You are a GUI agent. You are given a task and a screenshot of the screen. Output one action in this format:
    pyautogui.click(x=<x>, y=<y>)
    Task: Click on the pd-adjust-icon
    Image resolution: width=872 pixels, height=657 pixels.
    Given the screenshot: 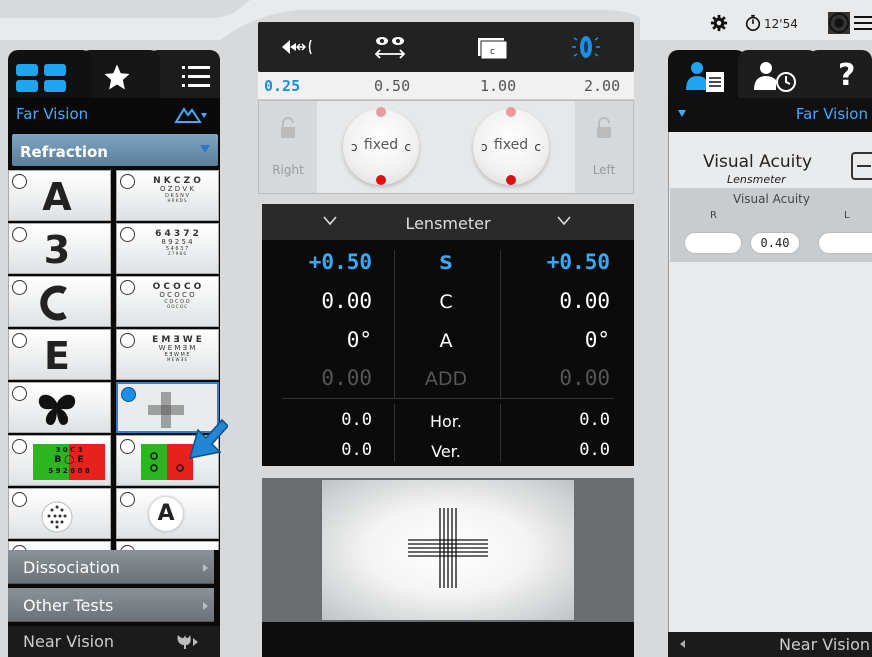 What is the action you would take?
    pyautogui.click(x=300, y=47)
    